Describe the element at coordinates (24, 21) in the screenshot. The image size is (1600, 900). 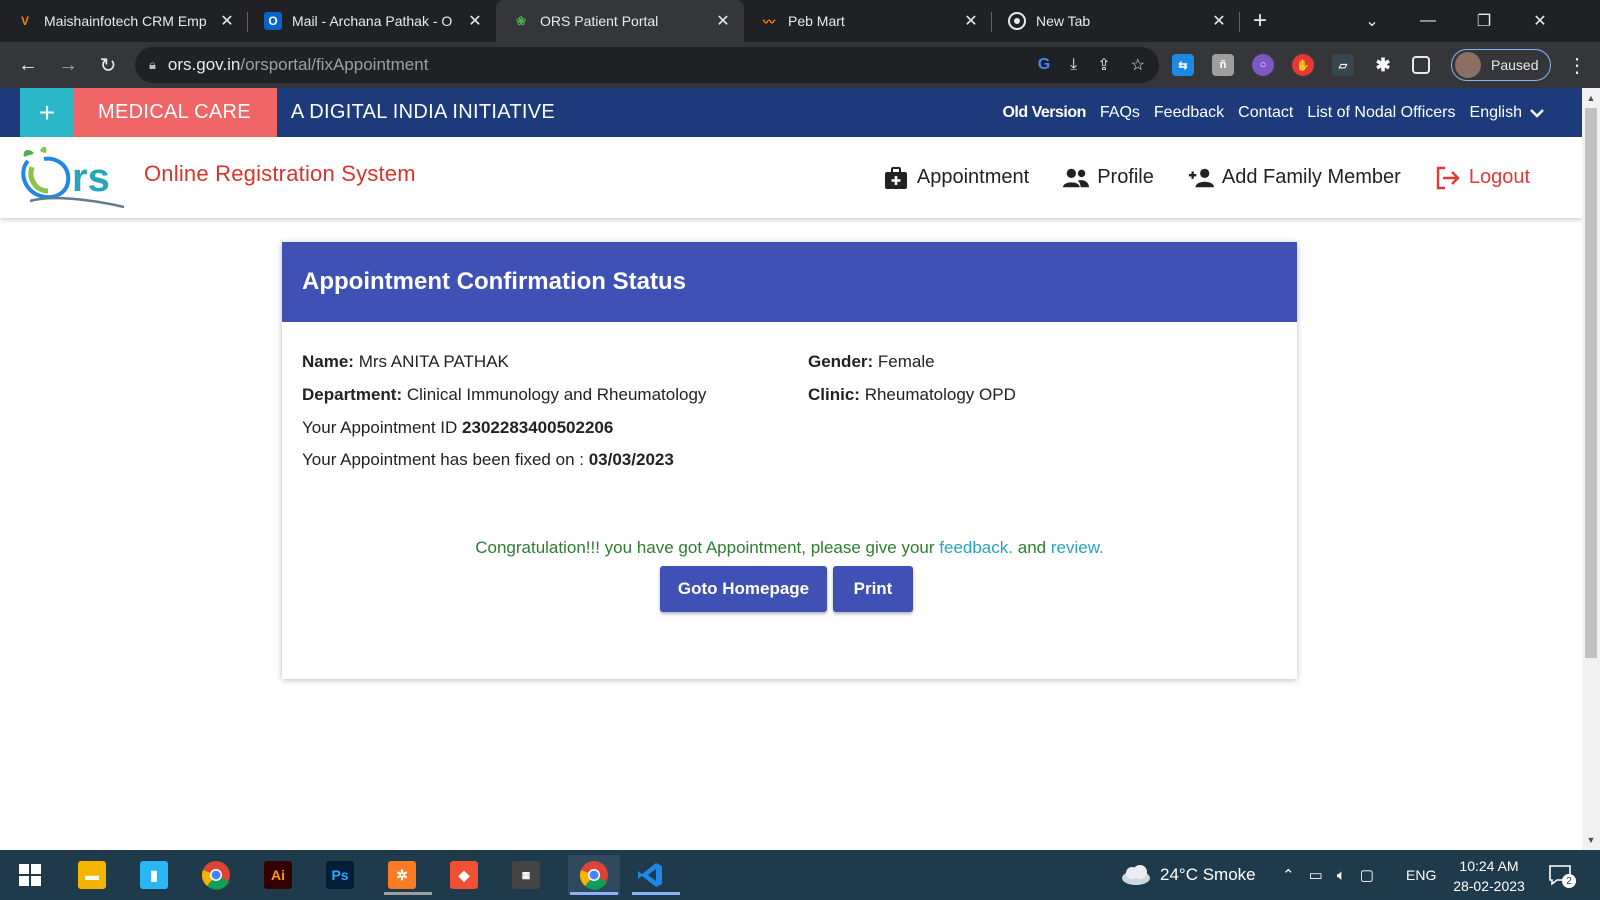
I see `maisha-favicon-icon: V` at that location.